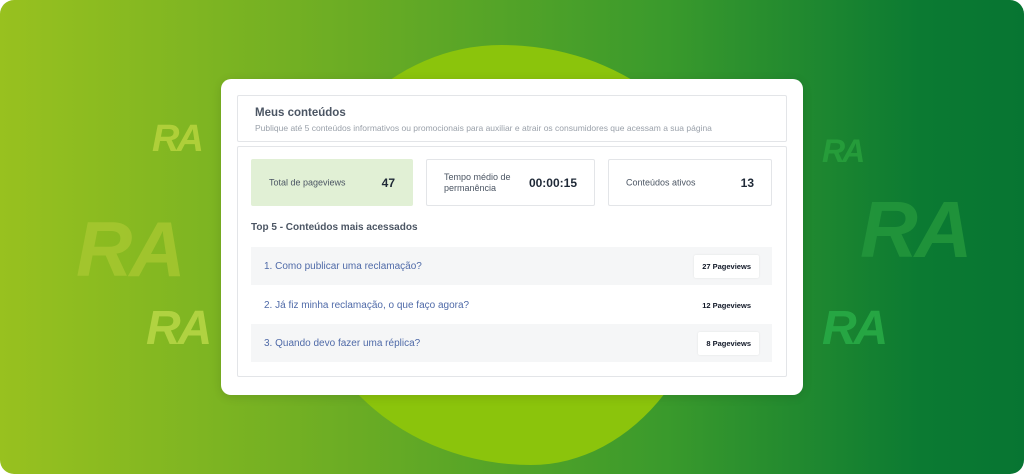 The height and width of the screenshot is (474, 1024). Describe the element at coordinates (726, 305) in the screenshot. I see `pageviews-badge: 12 Pageviews` at that location.